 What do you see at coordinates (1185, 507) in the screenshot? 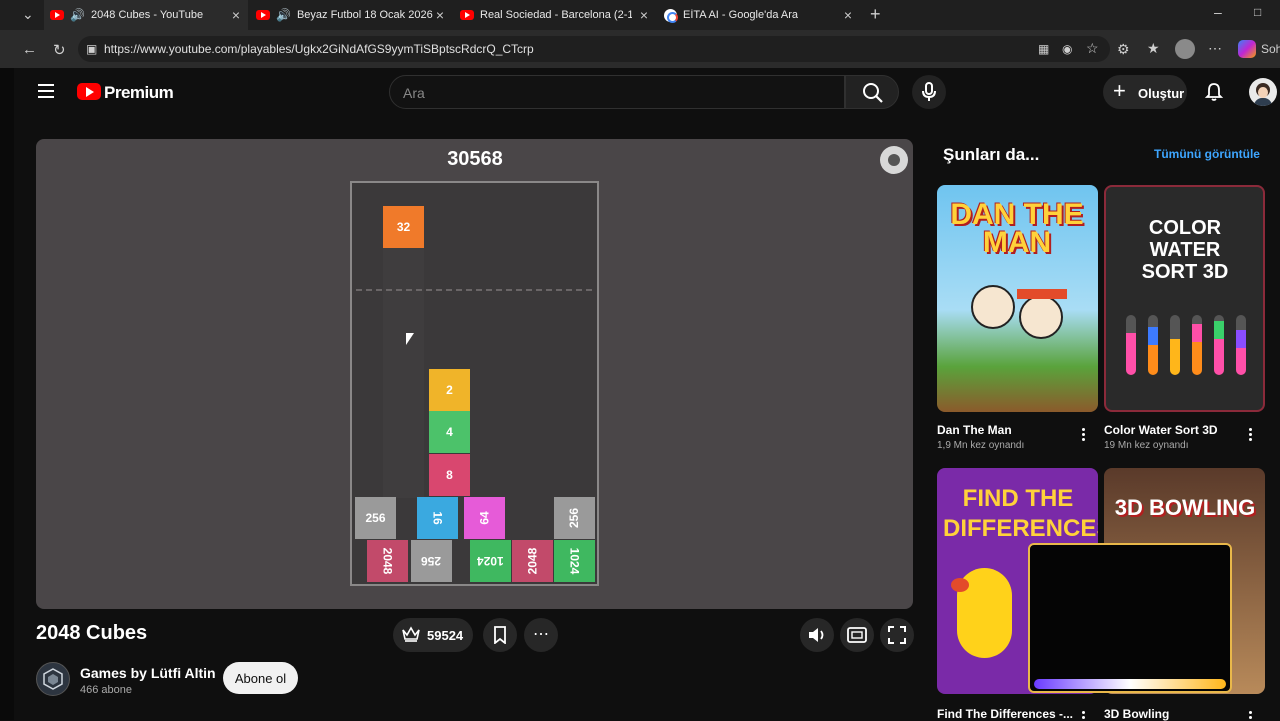
I see `thumbnail-text: 3D BOWLING` at bounding box center [1185, 507].